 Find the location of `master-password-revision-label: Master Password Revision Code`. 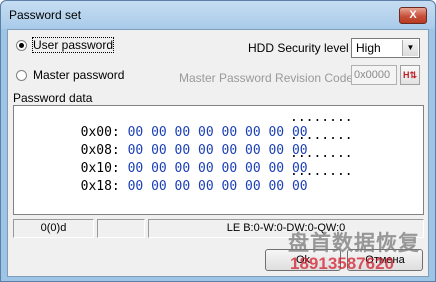

master-password-revision-label: Master Password Revision Code is located at coordinates (266, 78).